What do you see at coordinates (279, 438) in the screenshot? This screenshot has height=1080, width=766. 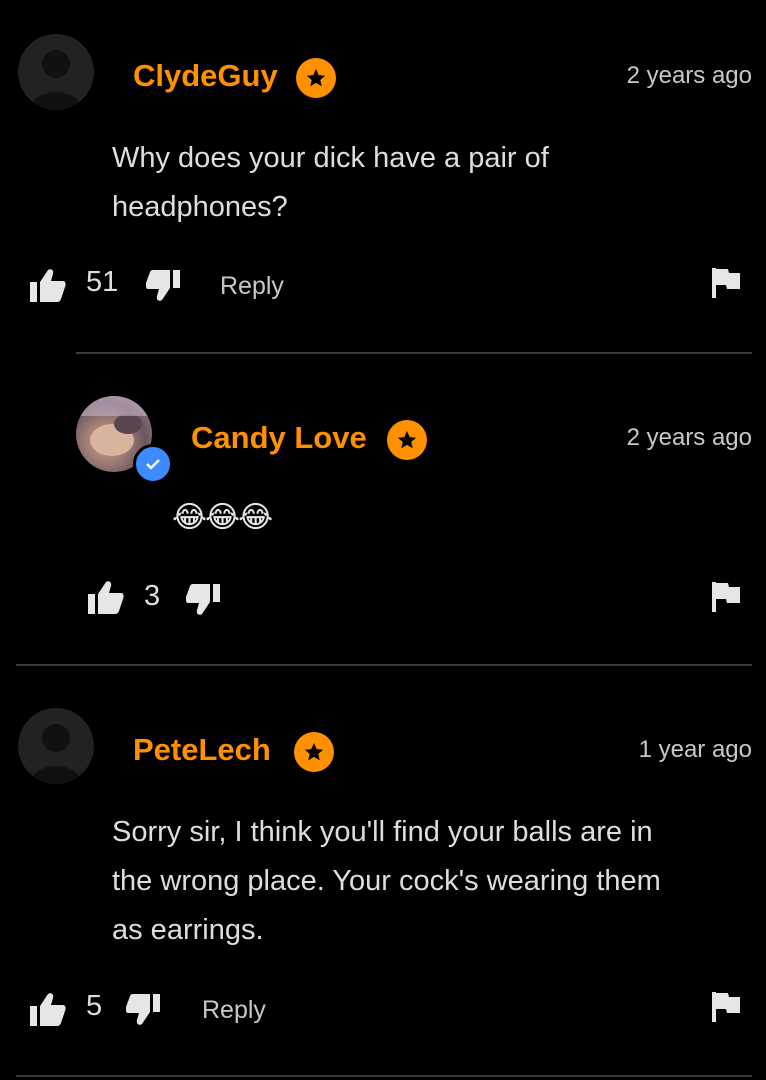 I see `username: Candy Love` at bounding box center [279, 438].